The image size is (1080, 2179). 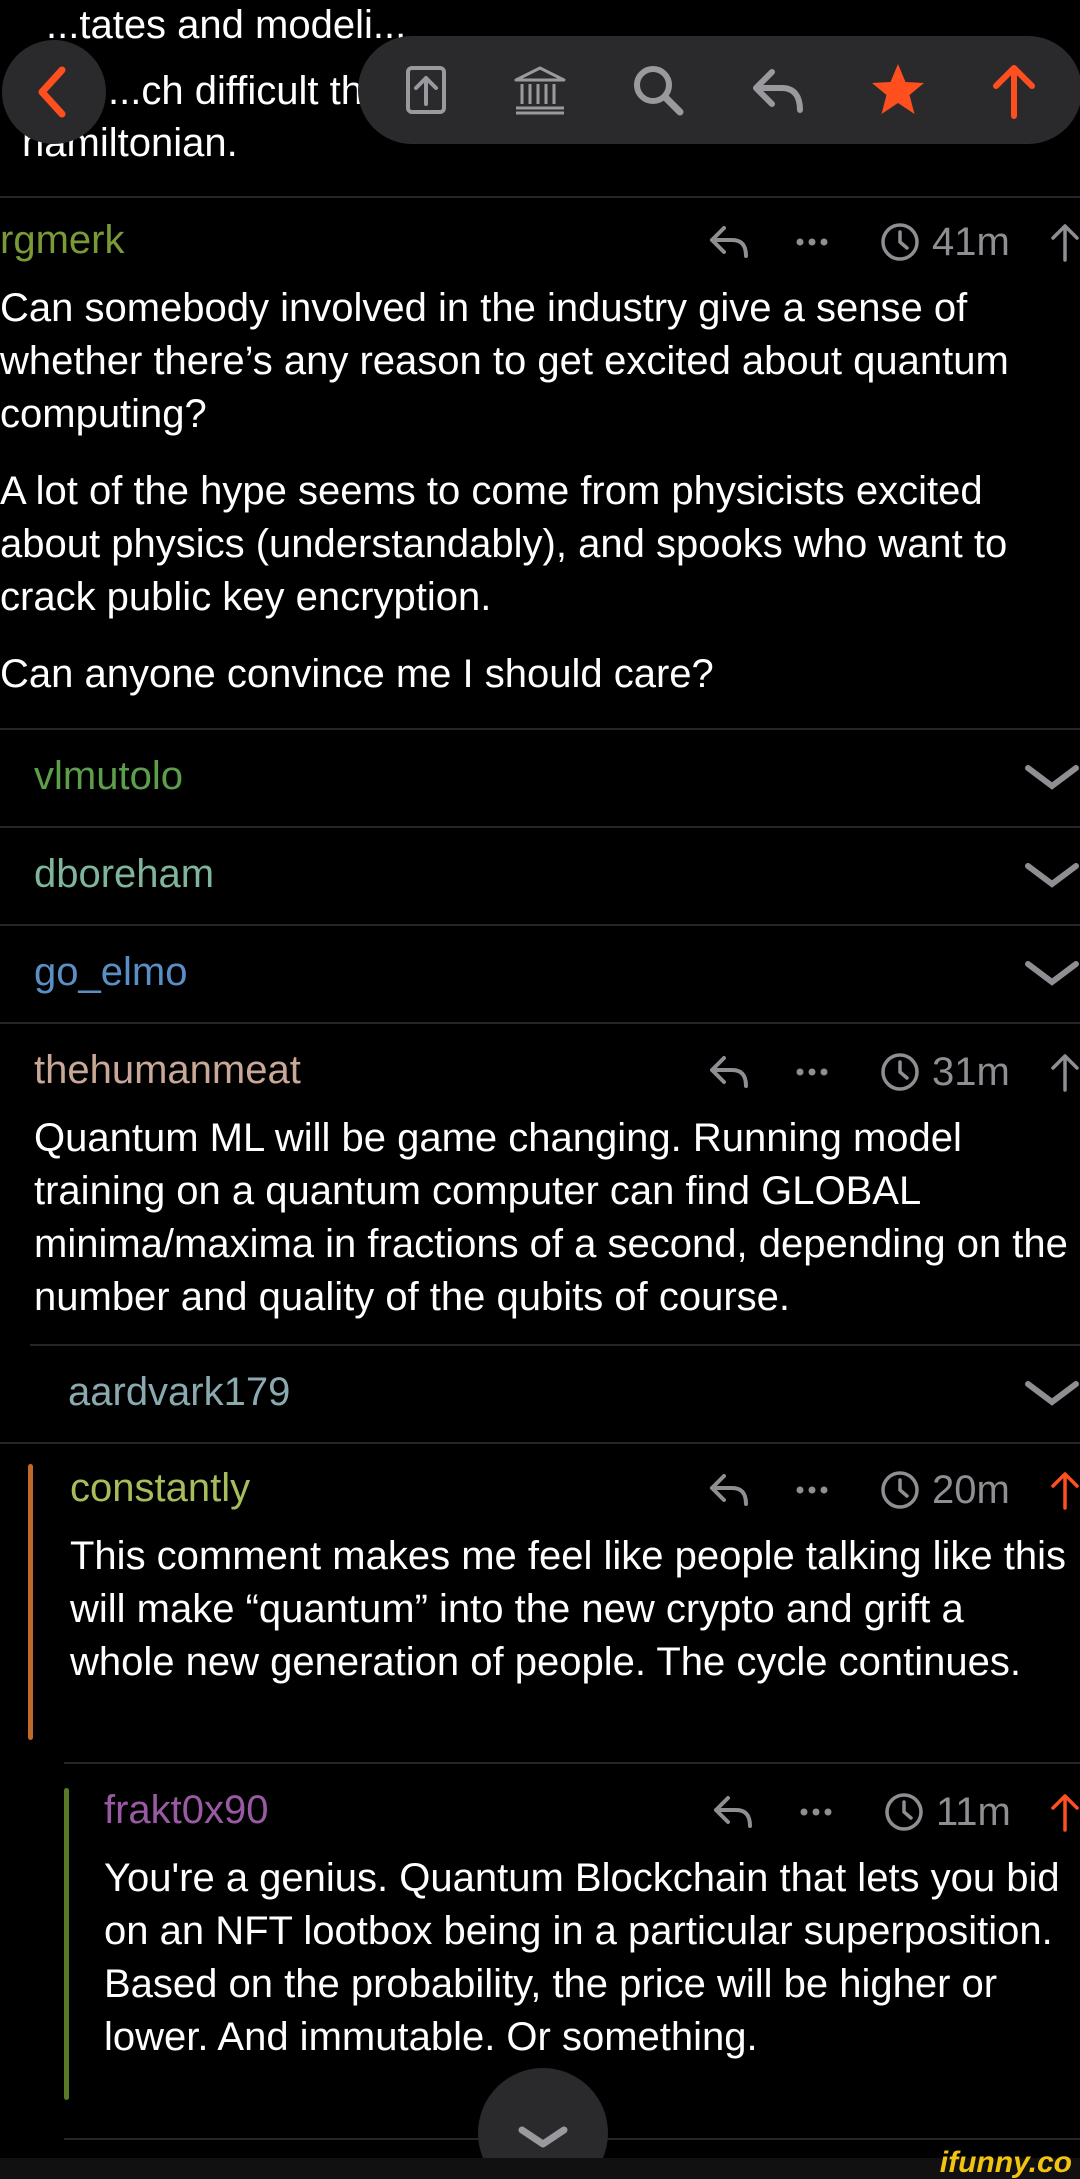 I want to click on back-icon, so click(x=52, y=92).